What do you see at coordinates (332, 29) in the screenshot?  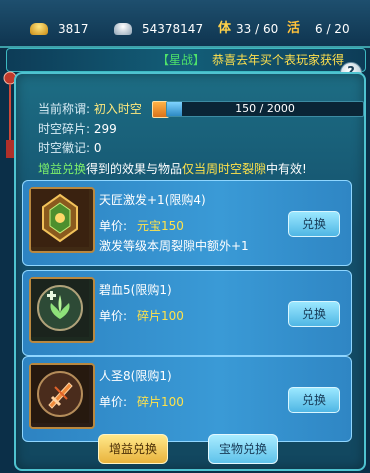 I see `vitality-value: 6 / 20` at bounding box center [332, 29].